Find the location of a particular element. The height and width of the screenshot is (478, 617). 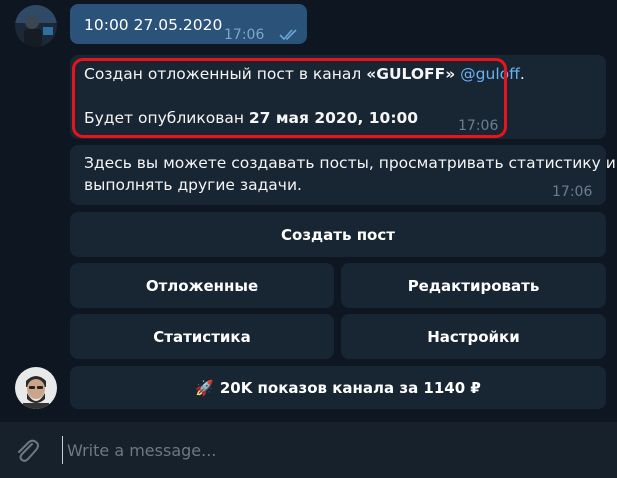

paperclip-icon is located at coordinates (27, 453).